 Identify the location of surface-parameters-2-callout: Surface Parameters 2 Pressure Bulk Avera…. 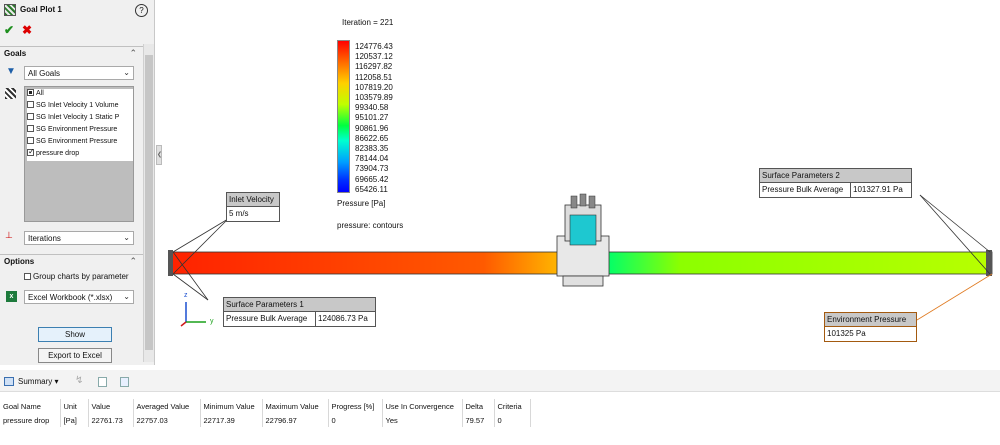
(835, 183).